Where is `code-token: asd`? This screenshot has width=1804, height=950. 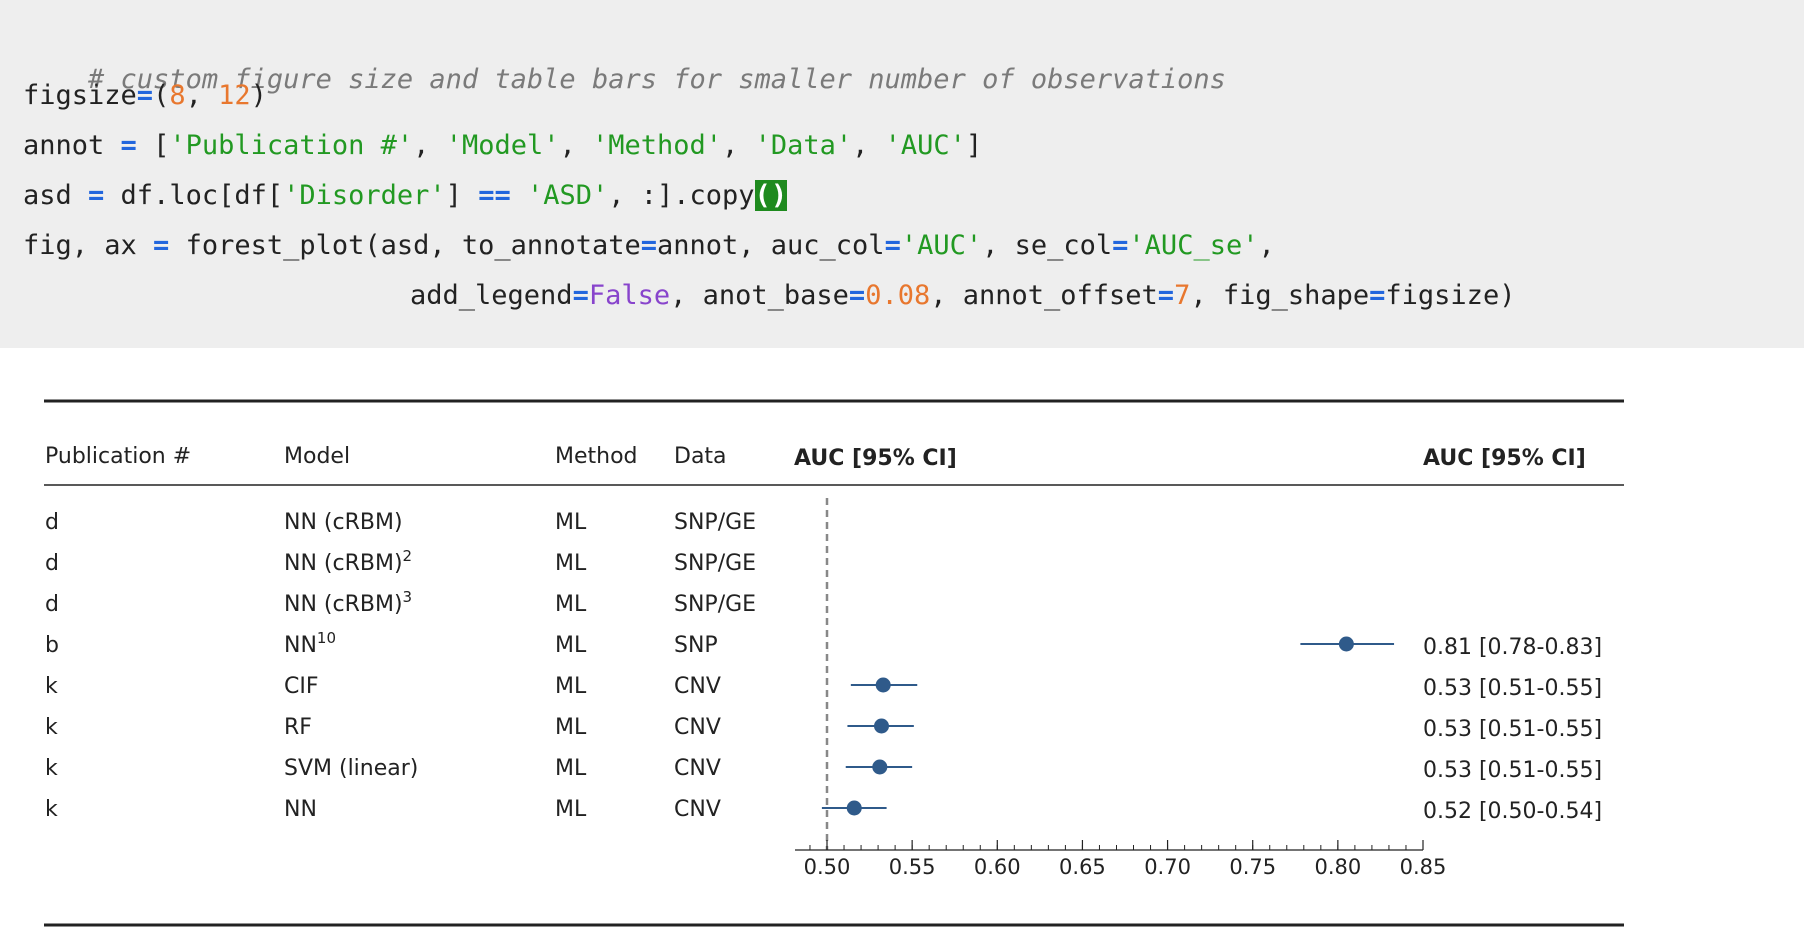 code-token: asd is located at coordinates (56, 195).